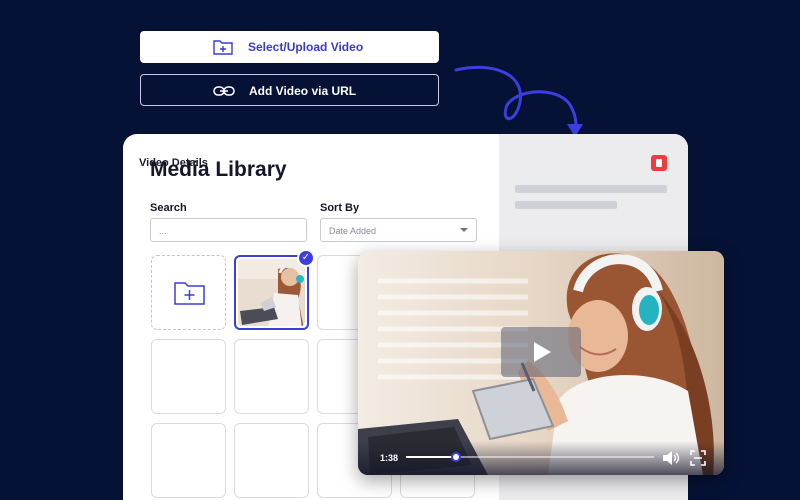 The height and width of the screenshot is (500, 800). What do you see at coordinates (306, 258) in the screenshot?
I see `selected-check-icon: ✓` at bounding box center [306, 258].